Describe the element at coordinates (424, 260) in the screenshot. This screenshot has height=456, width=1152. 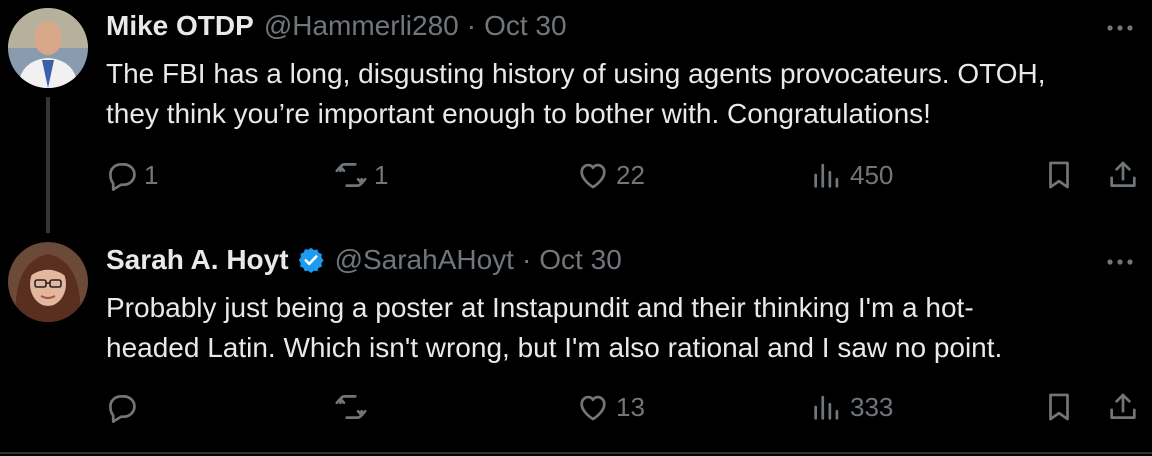
I see `author-handle: @SarahAHoyt` at that location.